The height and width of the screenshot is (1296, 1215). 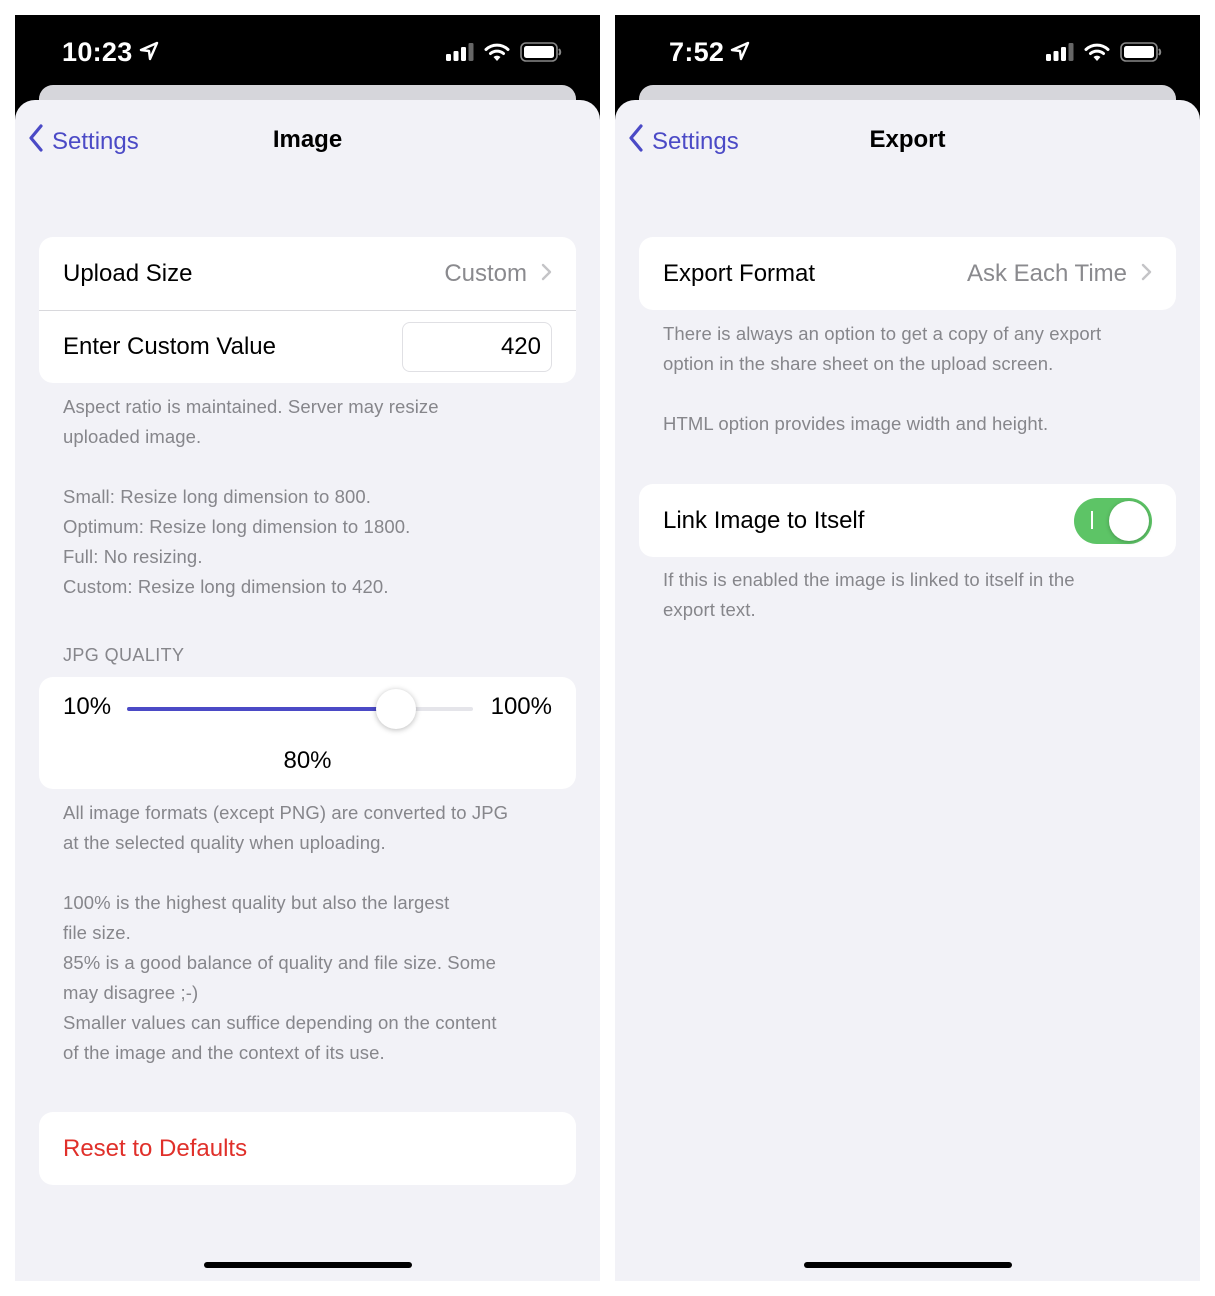 What do you see at coordinates (907, 54) in the screenshot?
I see `status-bar: 7:52` at bounding box center [907, 54].